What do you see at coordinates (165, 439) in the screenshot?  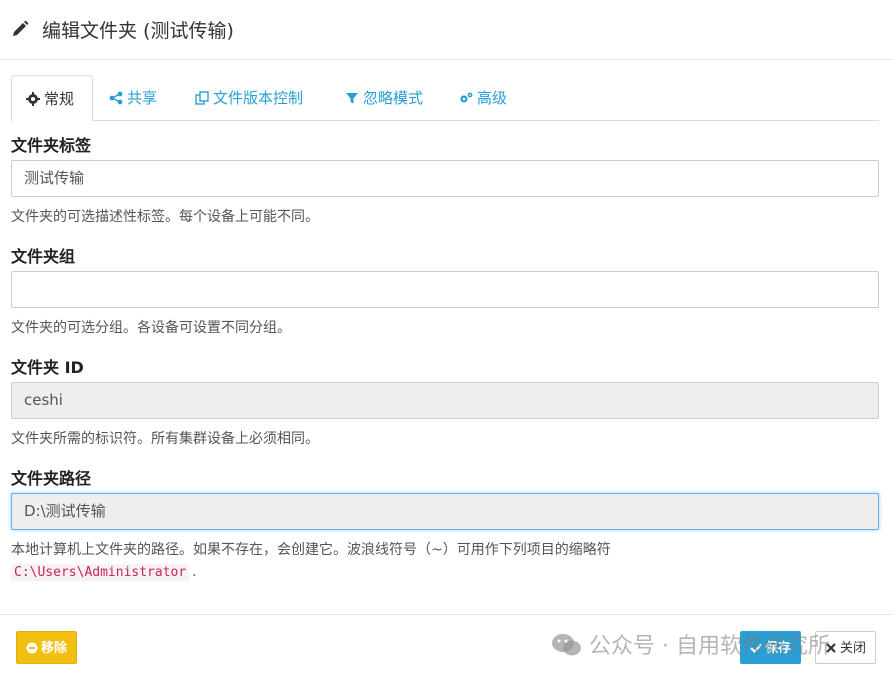 I see `folder-id-help: 文件夹所需的标识符。所有集群设备上必须相同。` at bounding box center [165, 439].